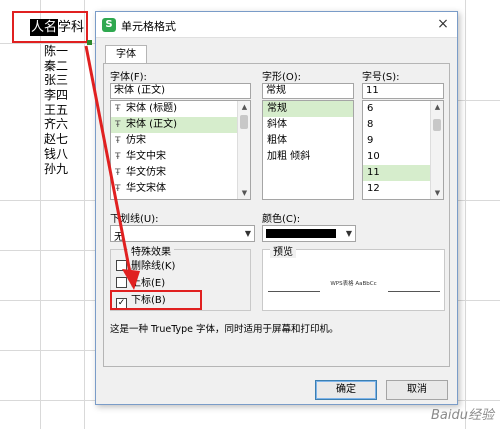  I want to click on cell-name: 赵七, so click(64, 139).